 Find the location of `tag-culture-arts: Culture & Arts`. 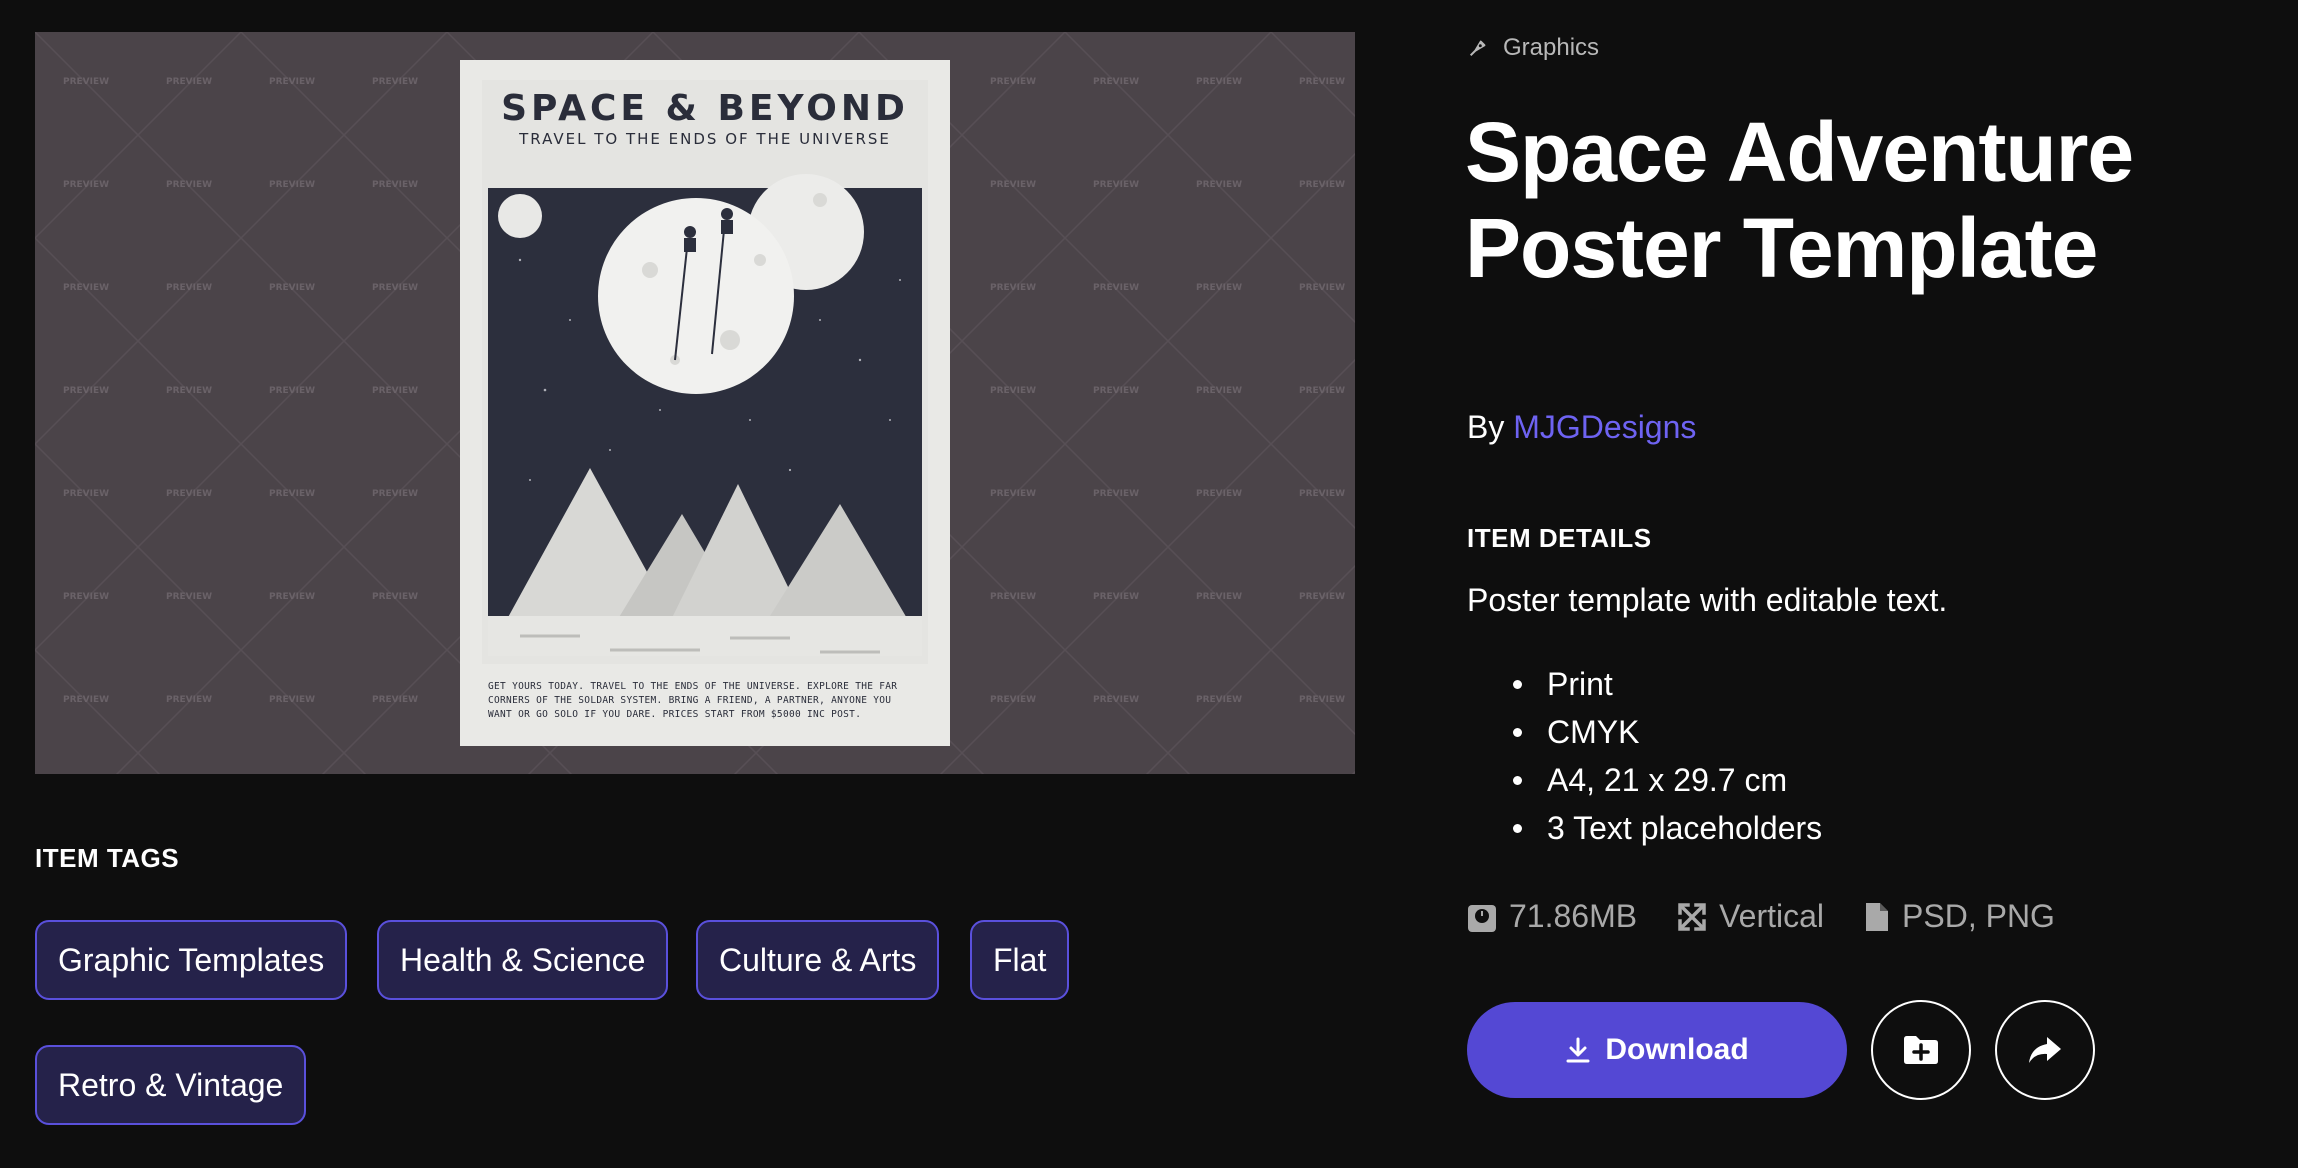

tag-culture-arts: Culture & Arts is located at coordinates (818, 960).